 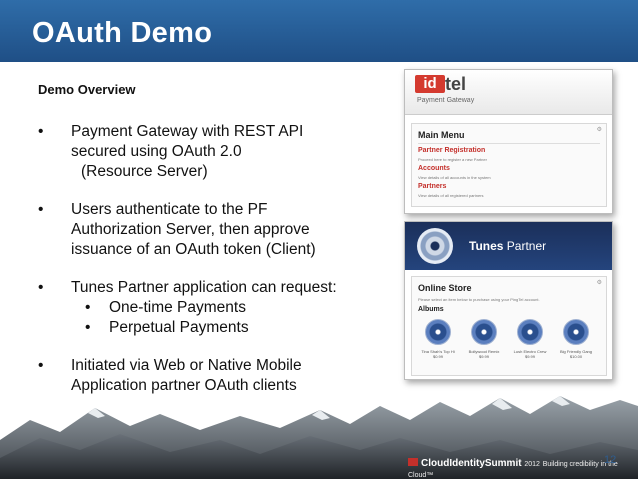 I want to click on idtel-header: id tel Payment Gateway, so click(x=508, y=92).